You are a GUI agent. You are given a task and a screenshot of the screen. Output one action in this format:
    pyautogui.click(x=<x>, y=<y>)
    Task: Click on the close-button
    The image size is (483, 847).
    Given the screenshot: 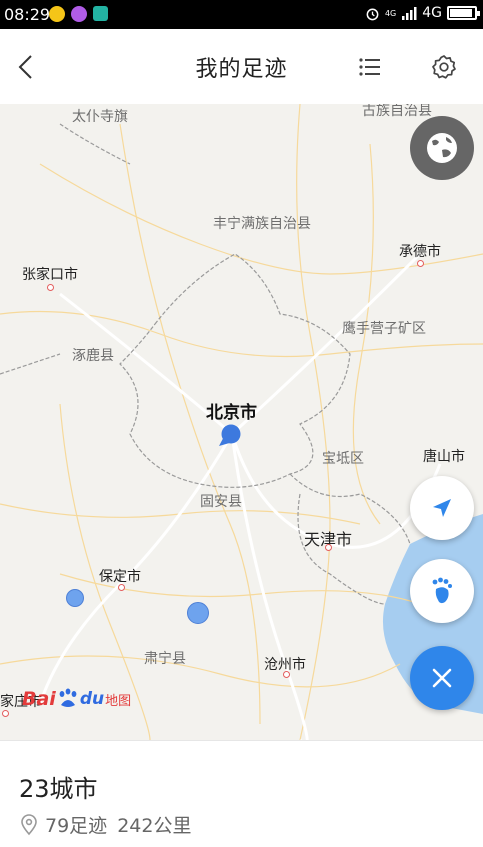 What is the action you would take?
    pyautogui.click(x=442, y=678)
    